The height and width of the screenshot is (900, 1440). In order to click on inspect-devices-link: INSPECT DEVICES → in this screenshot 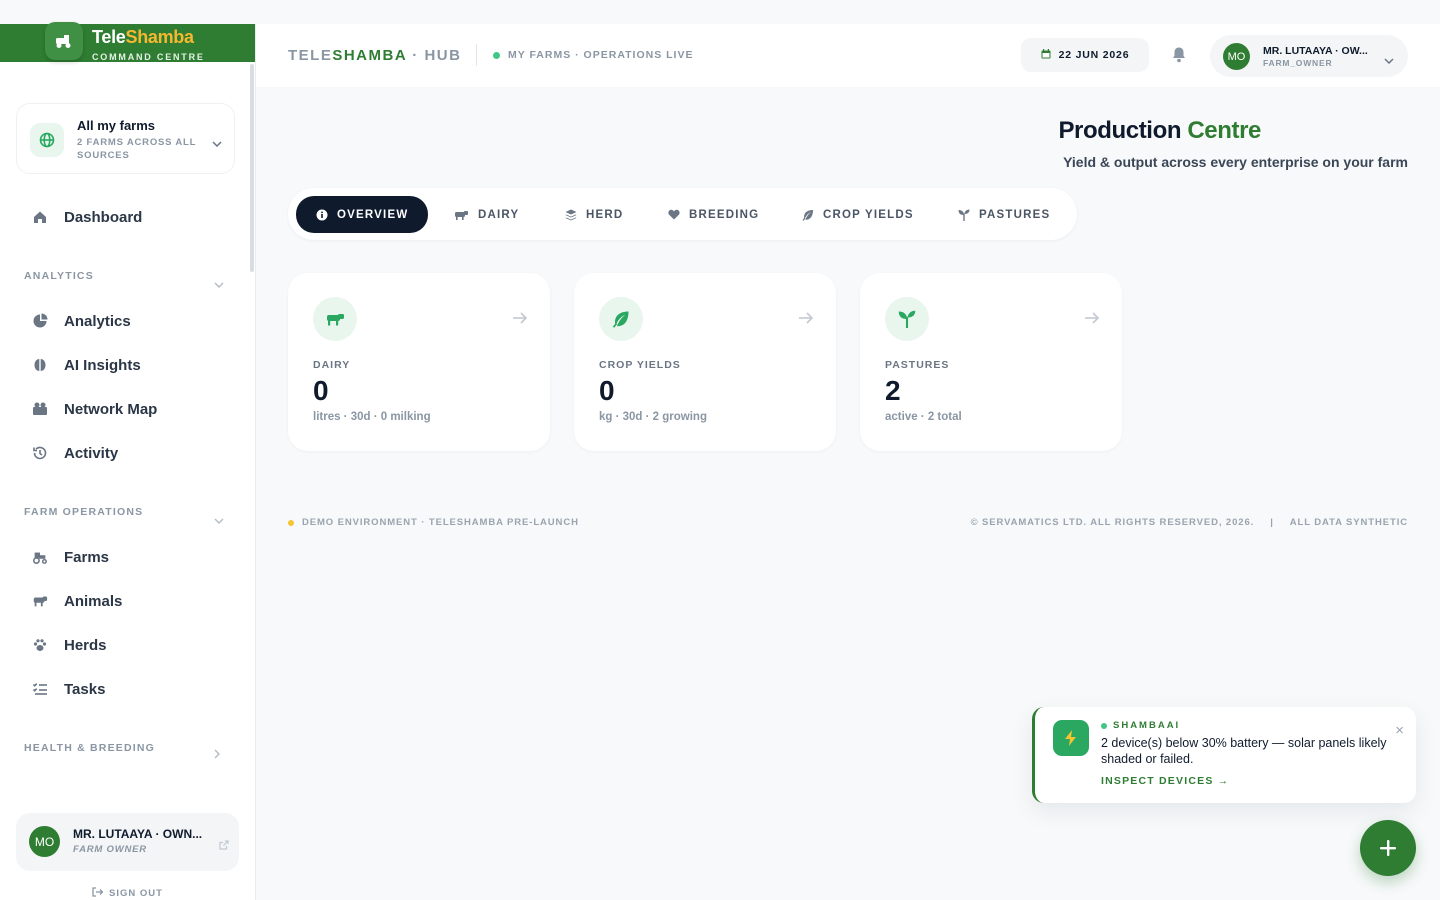, I will do `click(1165, 781)`.